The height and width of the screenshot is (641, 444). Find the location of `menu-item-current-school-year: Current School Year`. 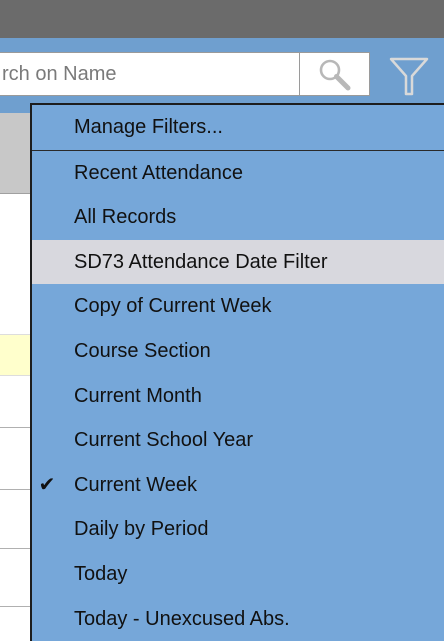

menu-item-current-school-year: Current School Year is located at coordinates (238, 440).